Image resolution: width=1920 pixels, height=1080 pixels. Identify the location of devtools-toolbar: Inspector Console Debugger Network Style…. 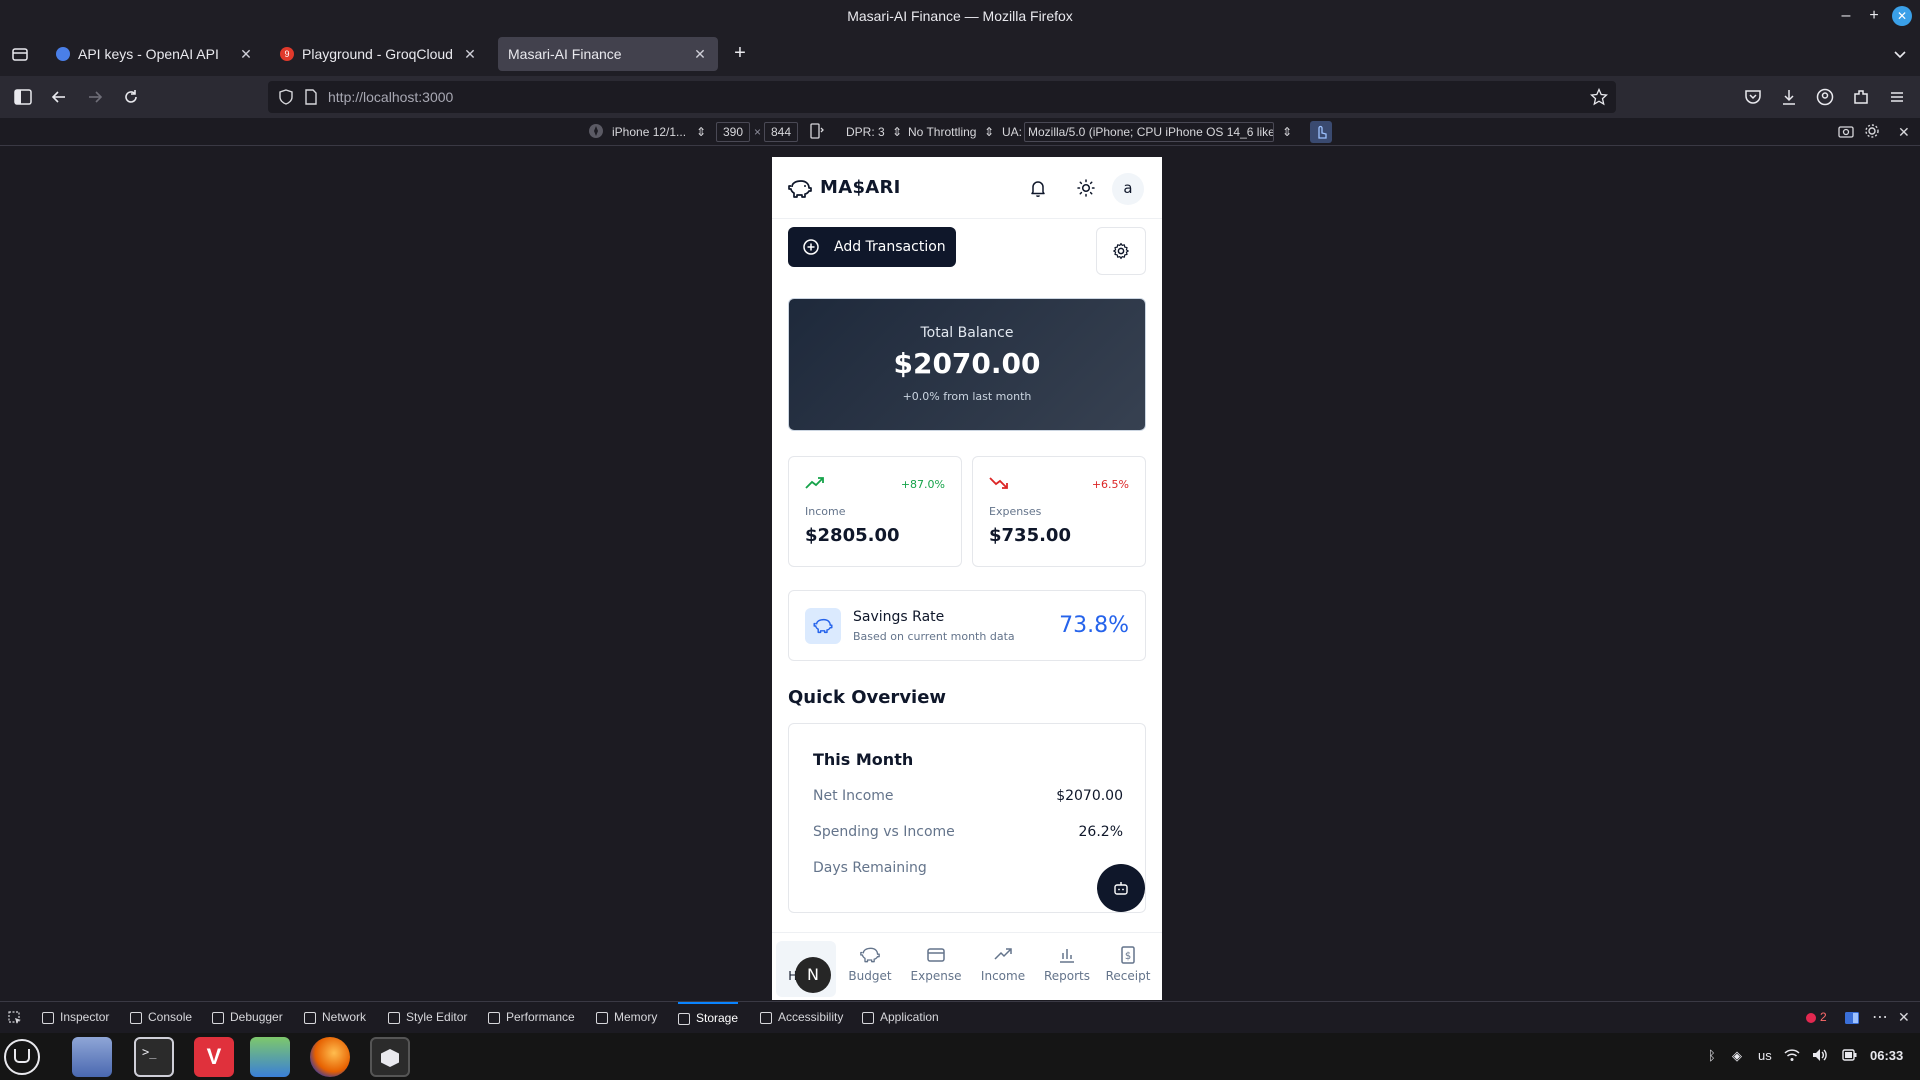
(960, 1017).